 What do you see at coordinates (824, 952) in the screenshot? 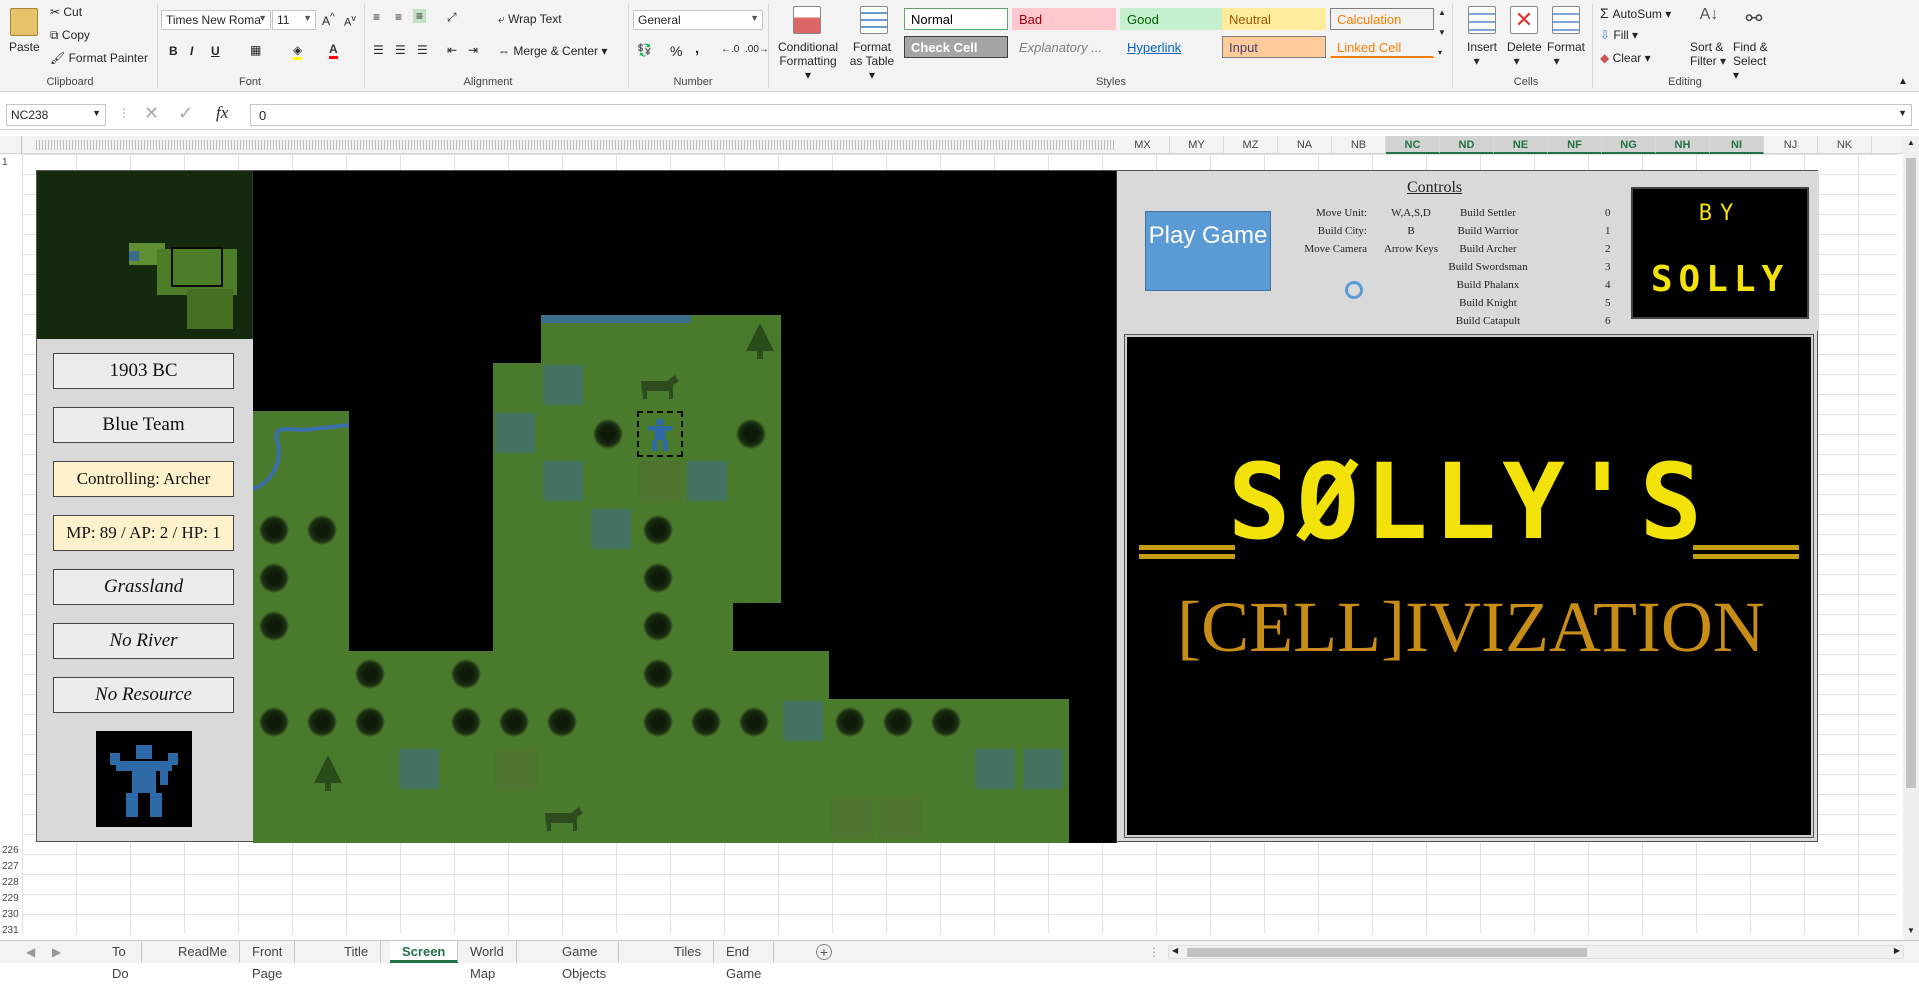
I see `plus-icon: +` at bounding box center [824, 952].